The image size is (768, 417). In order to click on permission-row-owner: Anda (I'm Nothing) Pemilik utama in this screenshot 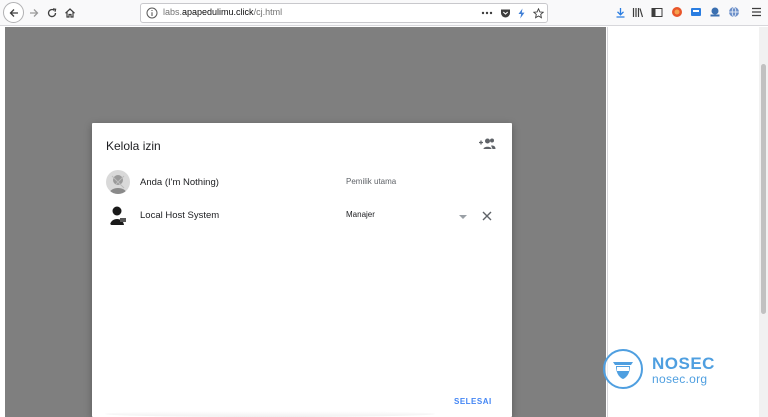, I will do `click(304, 183)`.